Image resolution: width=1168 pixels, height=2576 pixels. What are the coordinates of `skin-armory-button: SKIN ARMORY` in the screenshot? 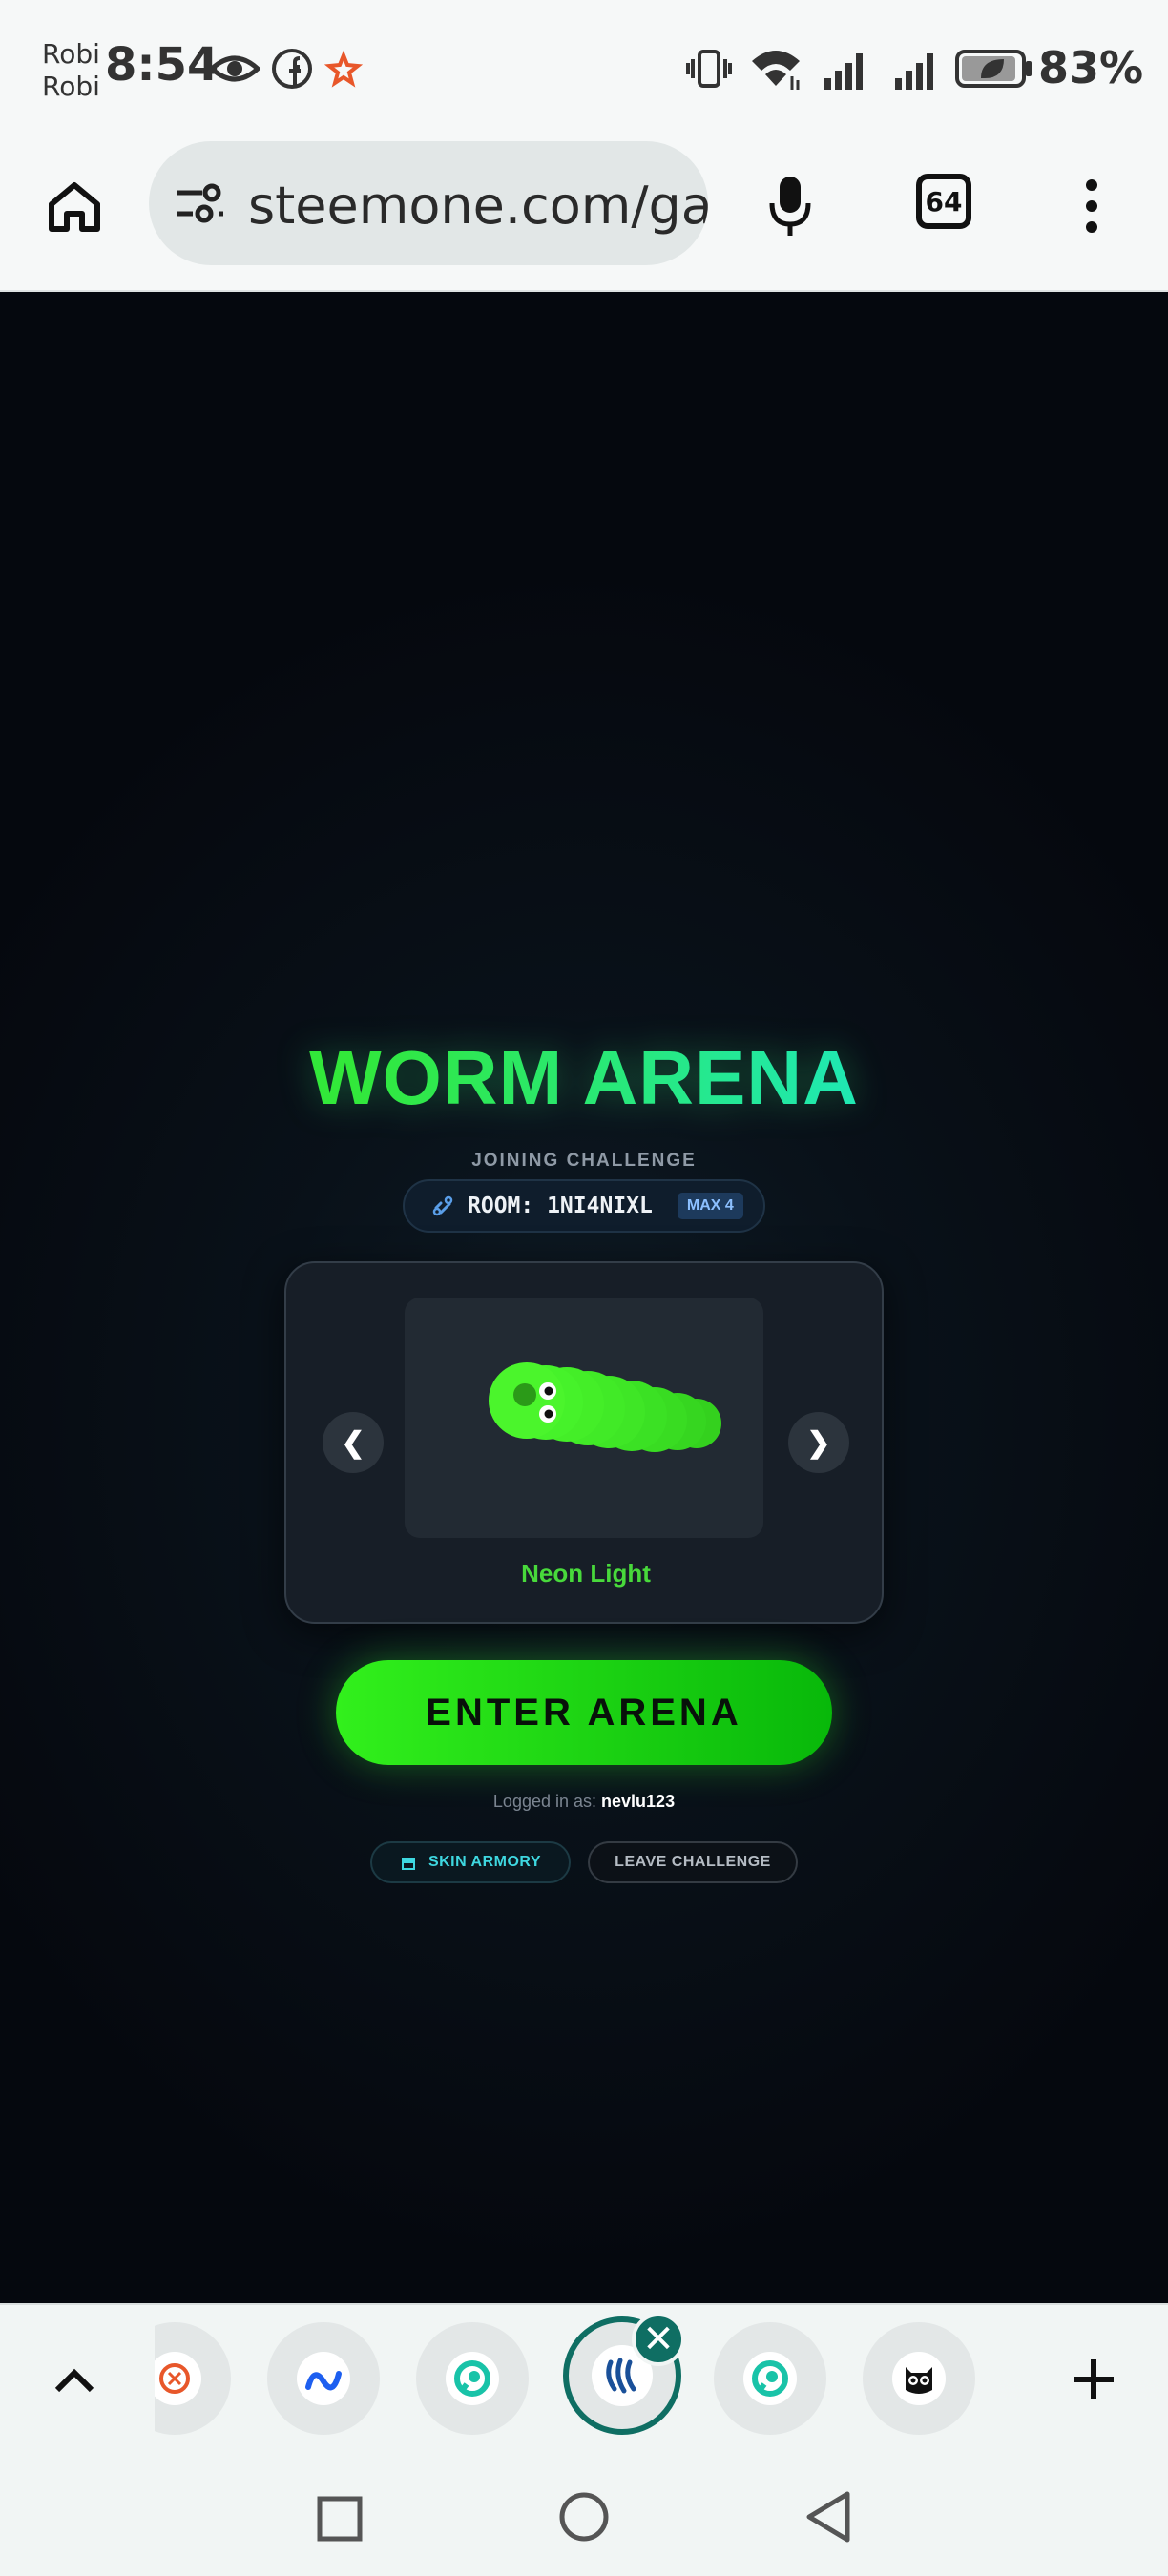 It's located at (471, 1862).